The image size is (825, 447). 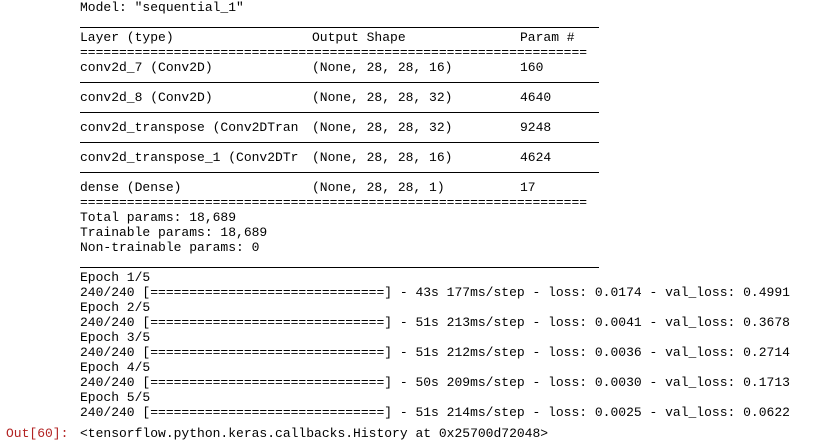 What do you see at coordinates (536, 97) in the screenshot?
I see `layer-params: 4640` at bounding box center [536, 97].